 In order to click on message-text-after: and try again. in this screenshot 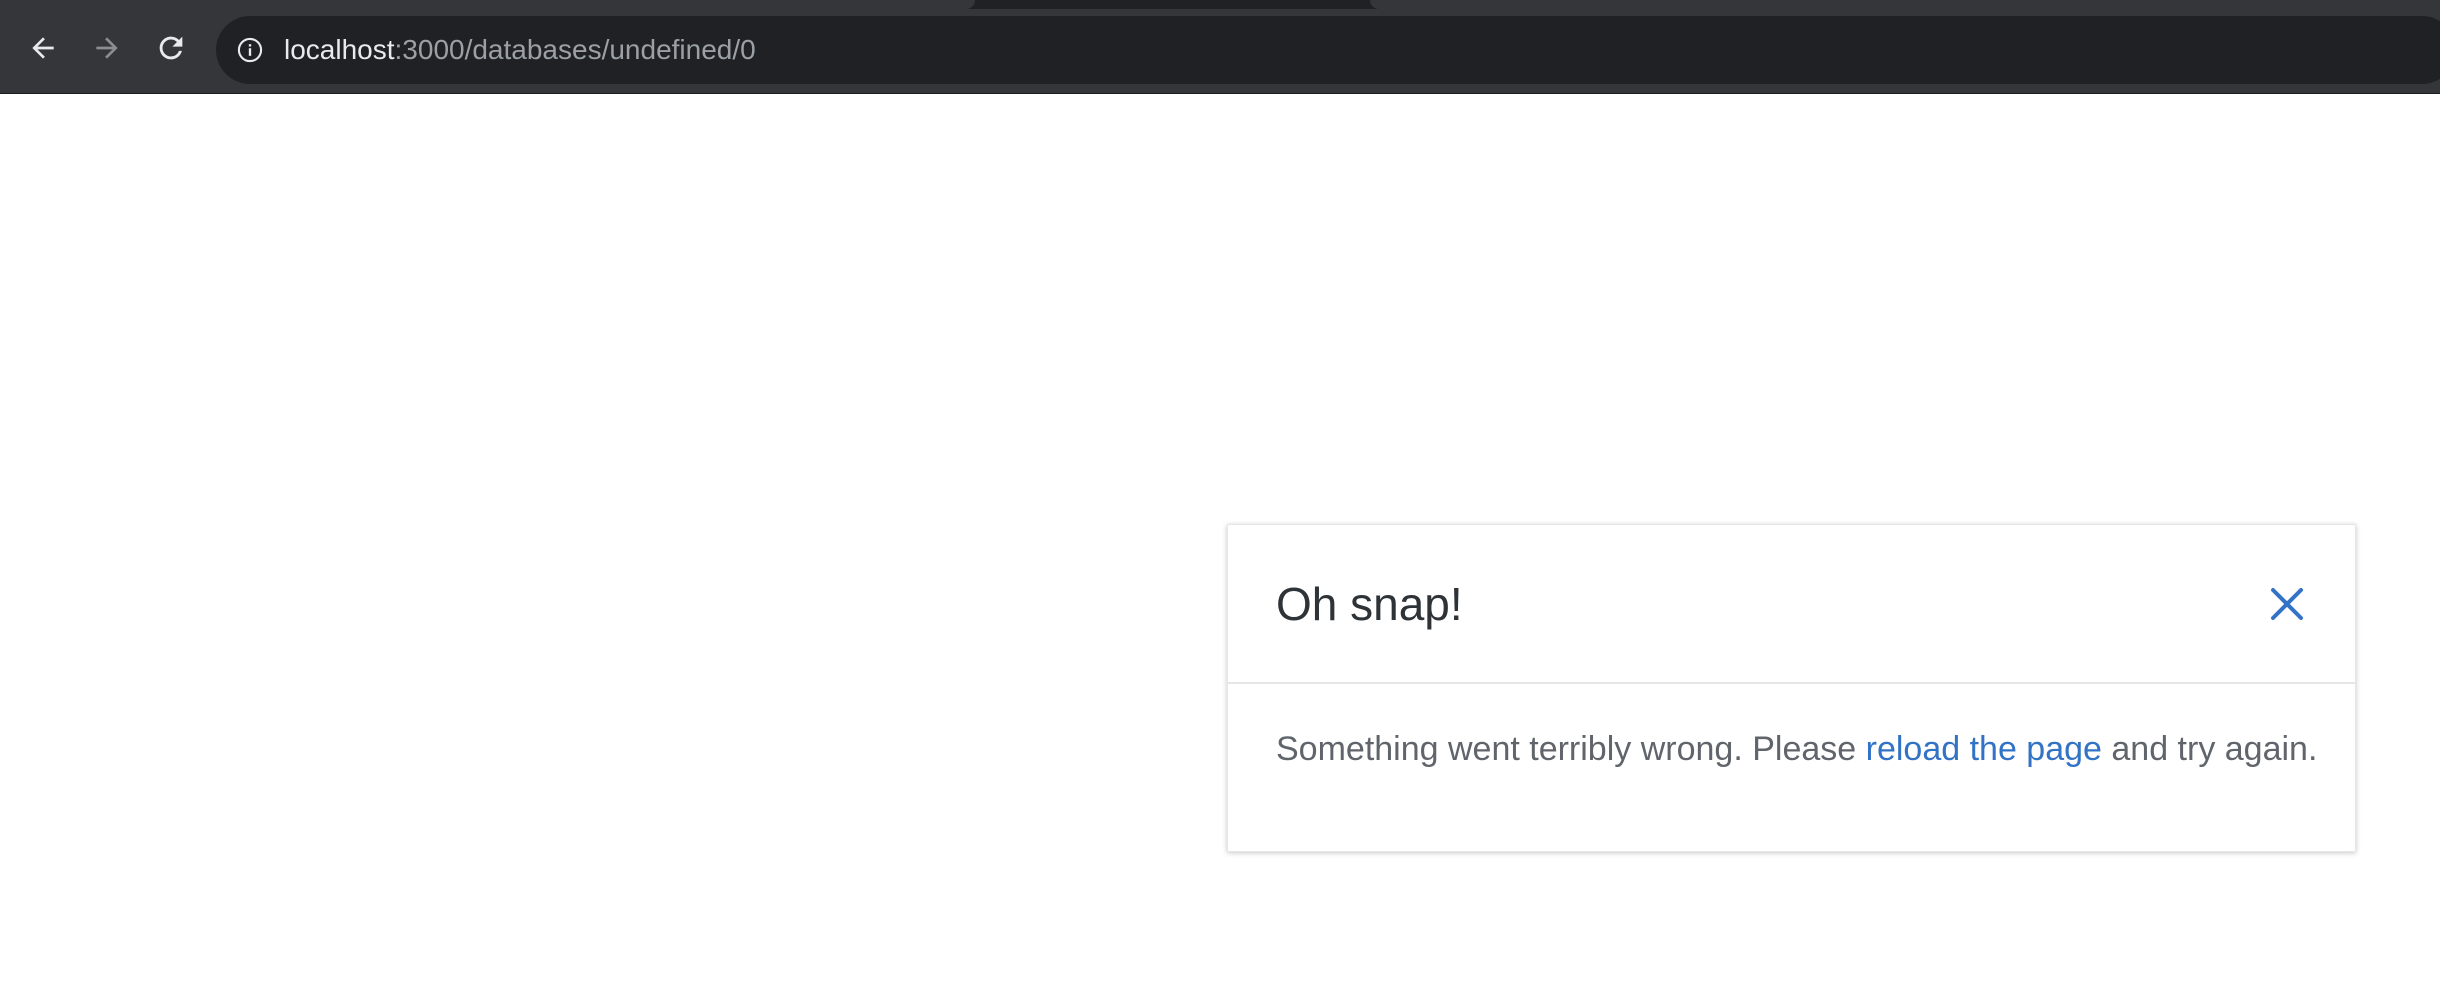, I will do `click(2209, 749)`.